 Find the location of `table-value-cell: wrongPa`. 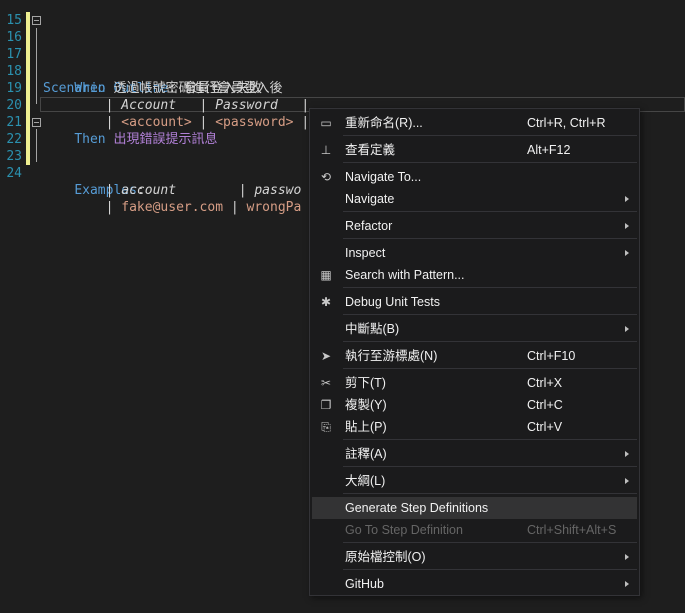

table-value-cell: wrongPa is located at coordinates (274, 207).